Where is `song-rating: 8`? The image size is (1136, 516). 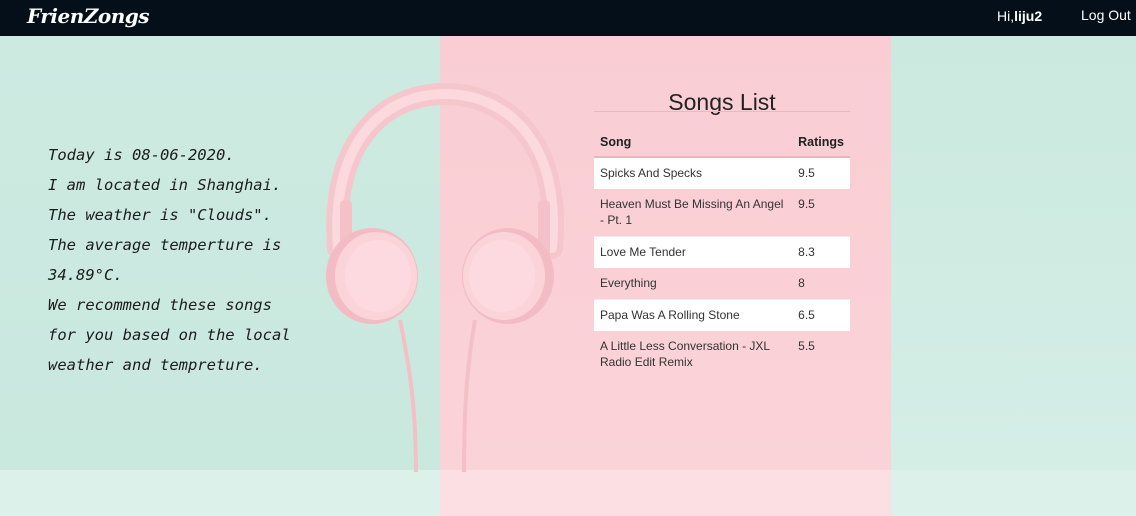 song-rating: 8 is located at coordinates (801, 283).